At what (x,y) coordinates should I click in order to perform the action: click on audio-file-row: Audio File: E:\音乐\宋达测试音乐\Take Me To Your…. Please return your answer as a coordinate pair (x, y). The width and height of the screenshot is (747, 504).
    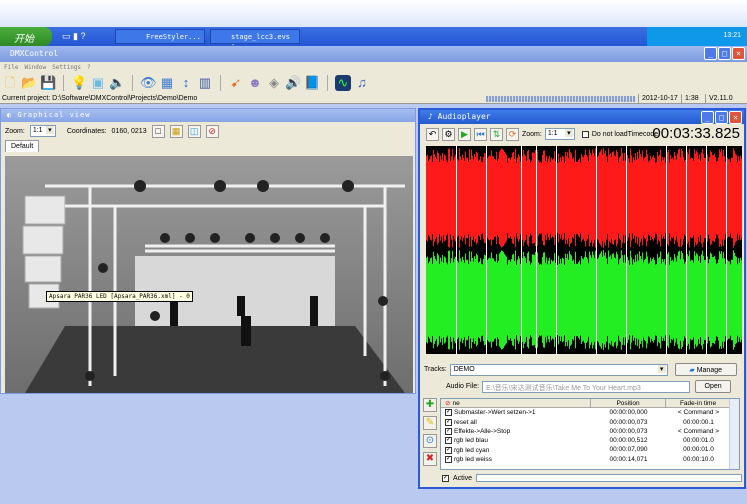
    Looking at the image, I should click on (595, 386).